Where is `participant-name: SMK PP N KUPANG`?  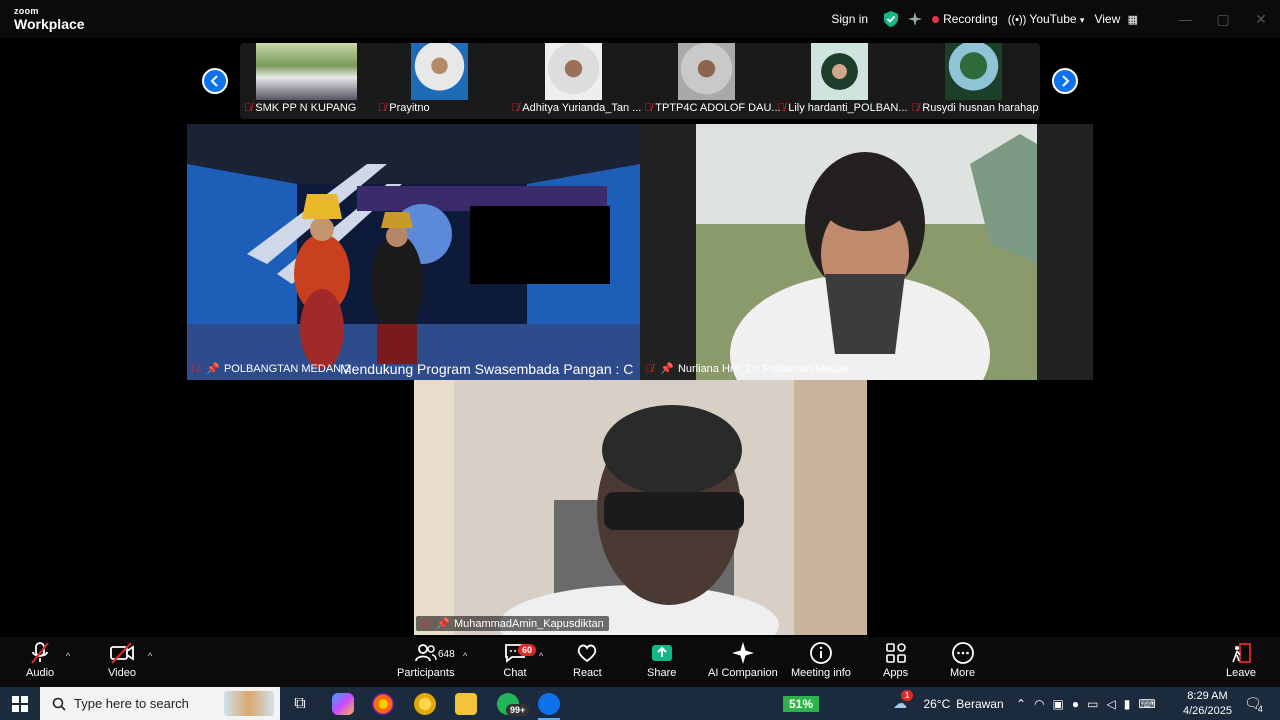 participant-name: SMK PP N KUPANG is located at coordinates (306, 108).